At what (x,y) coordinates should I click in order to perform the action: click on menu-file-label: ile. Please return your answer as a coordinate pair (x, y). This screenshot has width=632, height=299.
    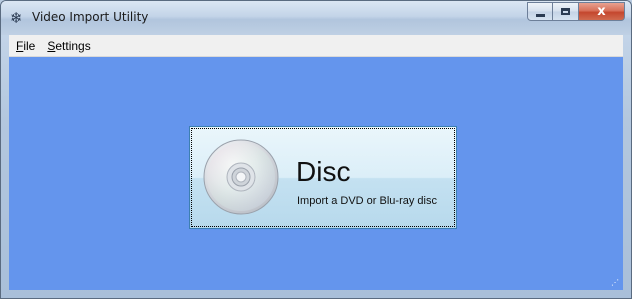
    Looking at the image, I should click on (29, 45).